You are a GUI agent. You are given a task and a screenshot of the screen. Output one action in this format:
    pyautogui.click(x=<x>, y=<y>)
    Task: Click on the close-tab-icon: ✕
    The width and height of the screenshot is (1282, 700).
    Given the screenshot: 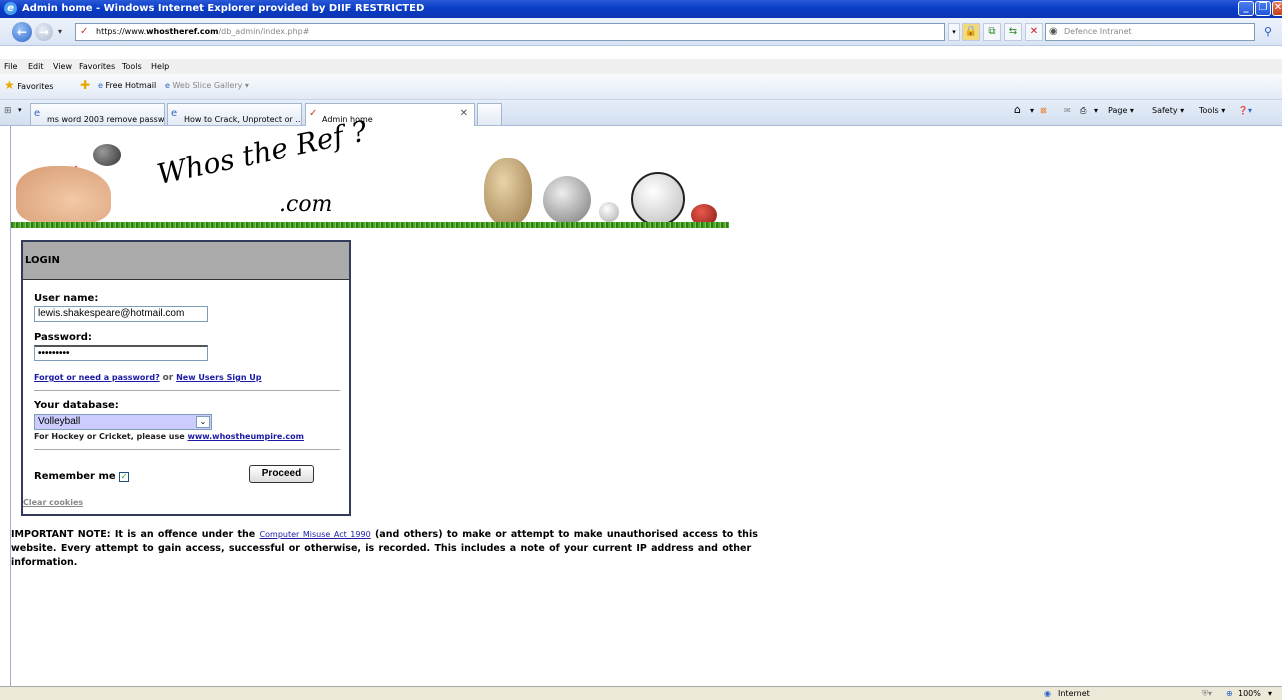 What is the action you would take?
    pyautogui.click(x=464, y=114)
    